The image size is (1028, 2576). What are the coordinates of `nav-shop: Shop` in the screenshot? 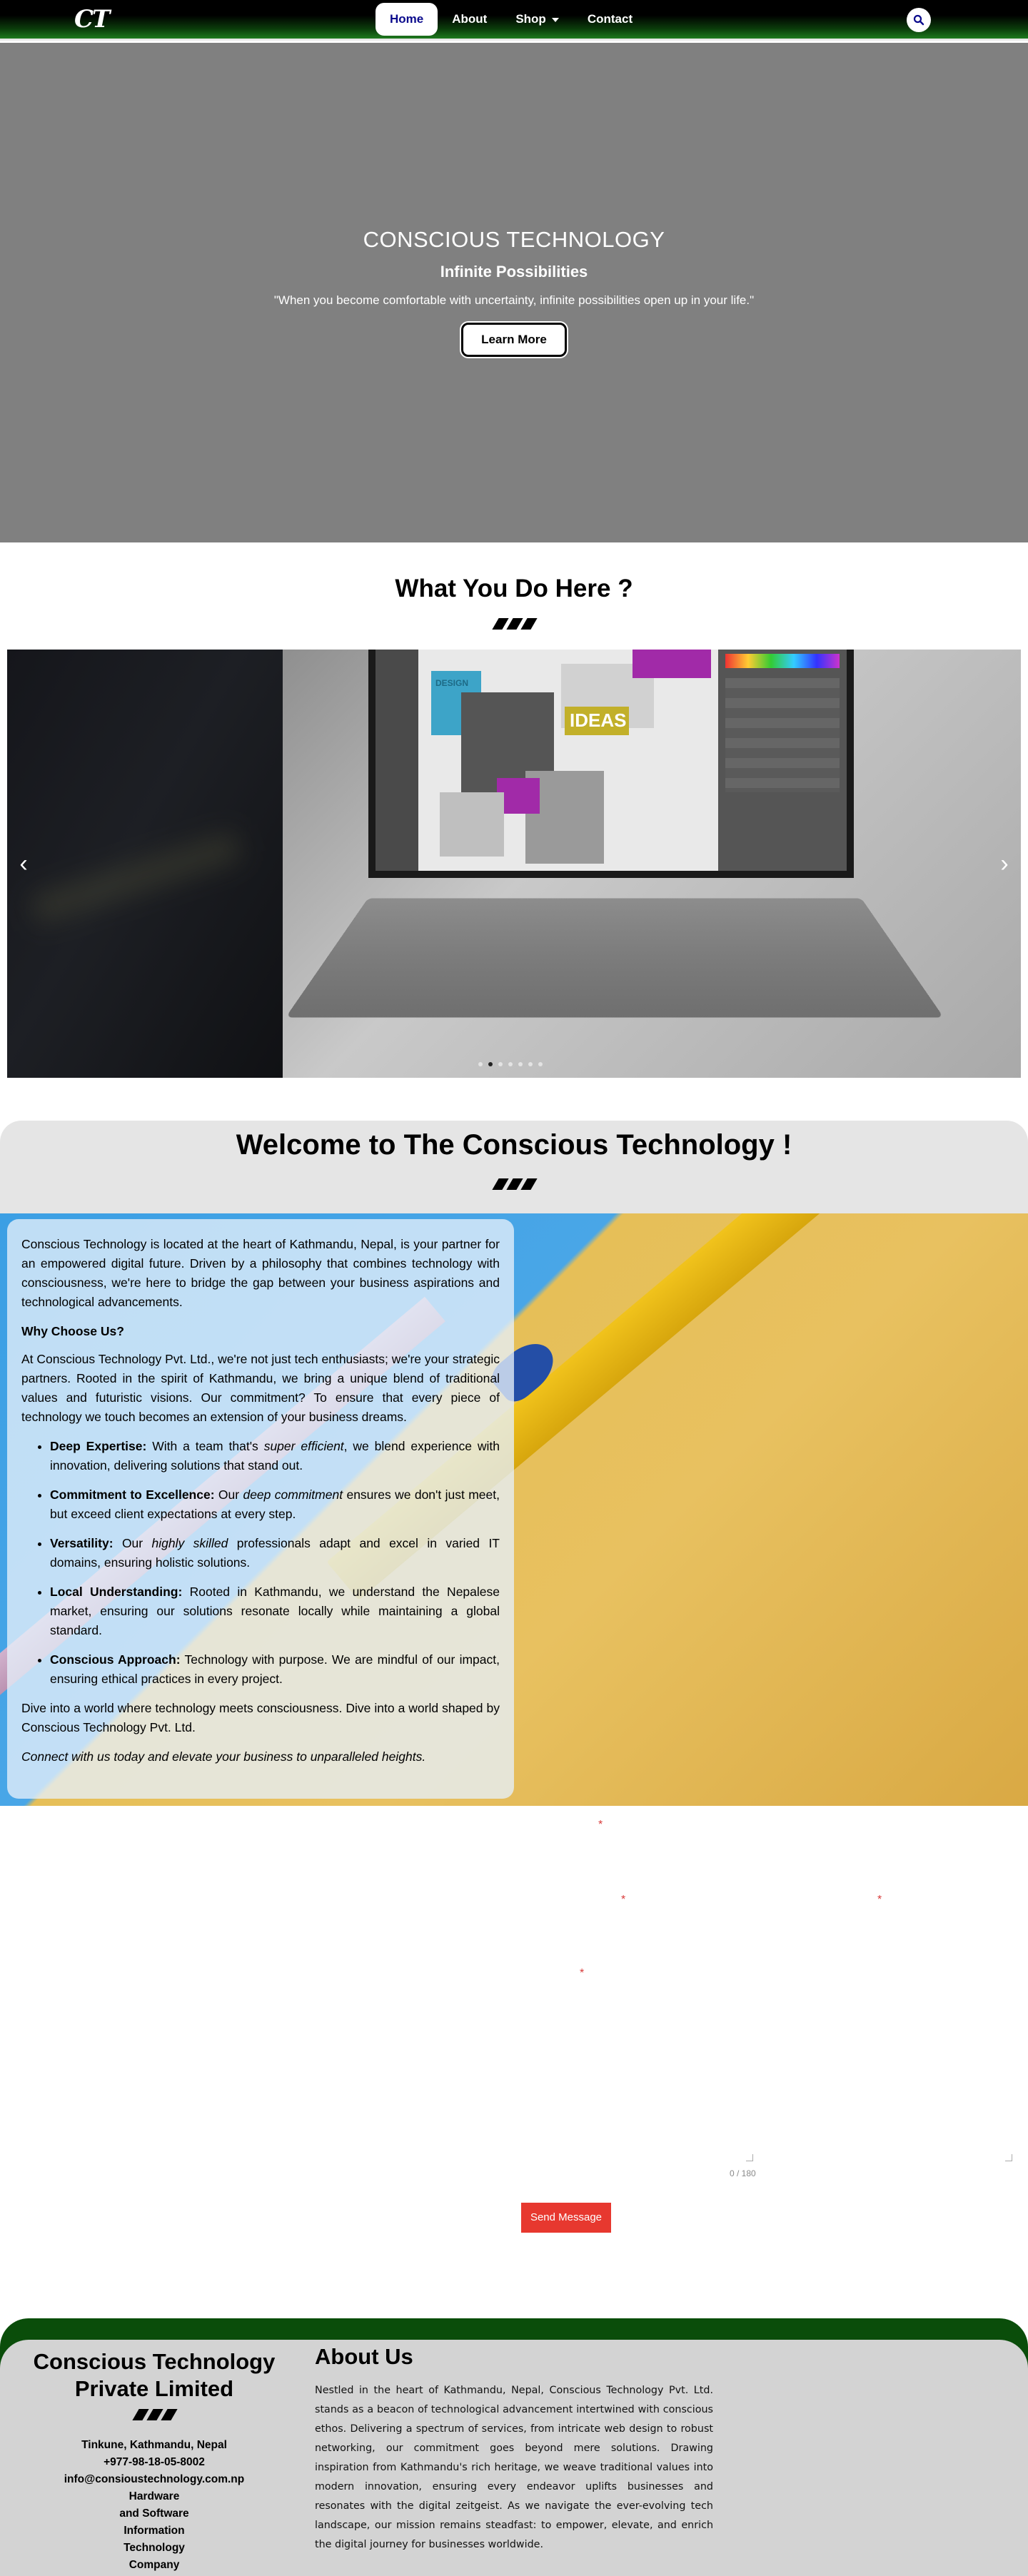 It's located at (537, 19).